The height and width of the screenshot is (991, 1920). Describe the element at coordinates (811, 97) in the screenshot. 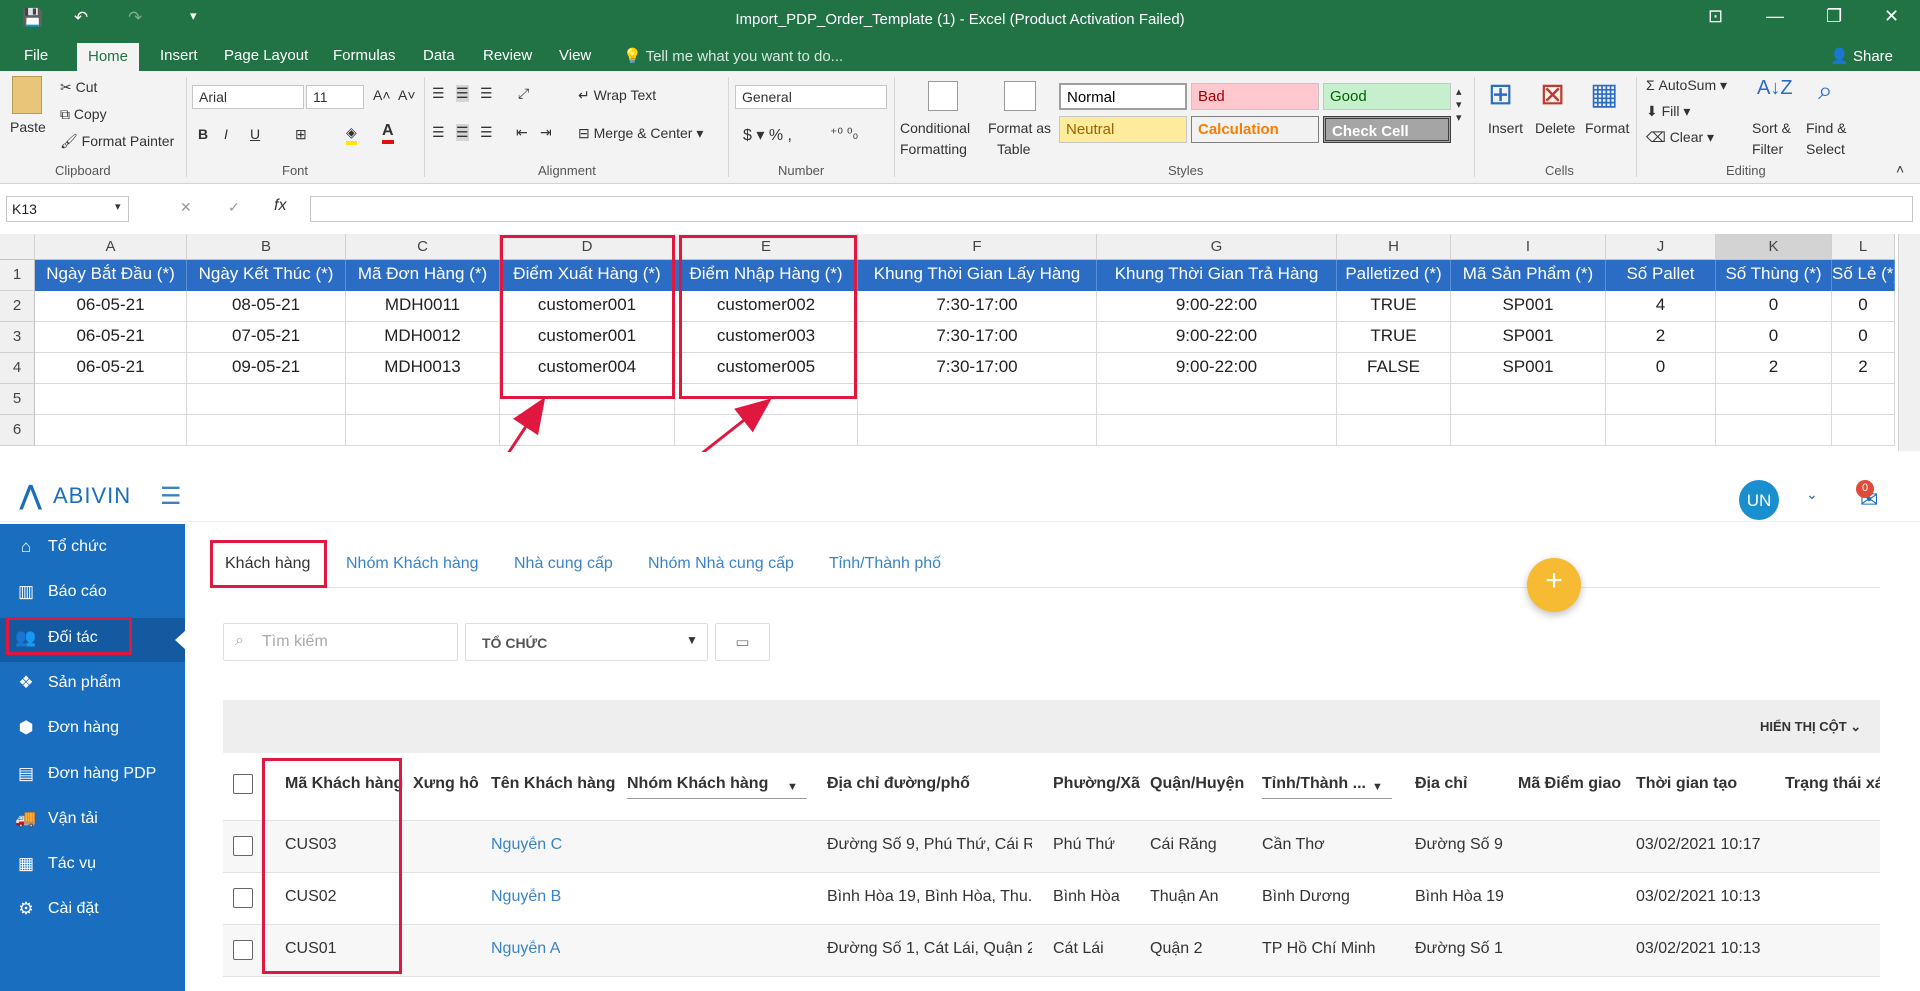

I see `number-format-select: General` at that location.